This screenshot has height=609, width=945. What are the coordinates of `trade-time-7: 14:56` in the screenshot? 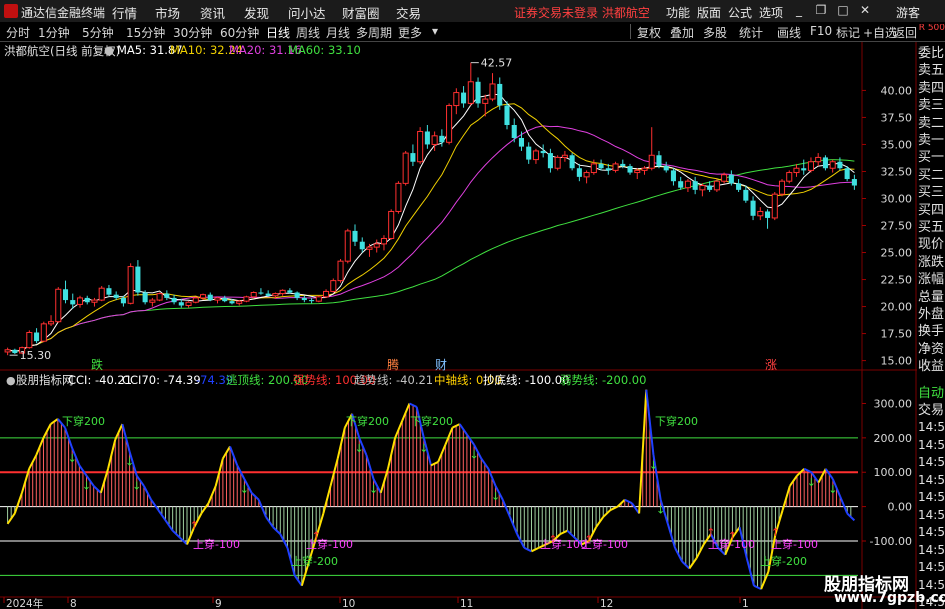 It's located at (931, 549).